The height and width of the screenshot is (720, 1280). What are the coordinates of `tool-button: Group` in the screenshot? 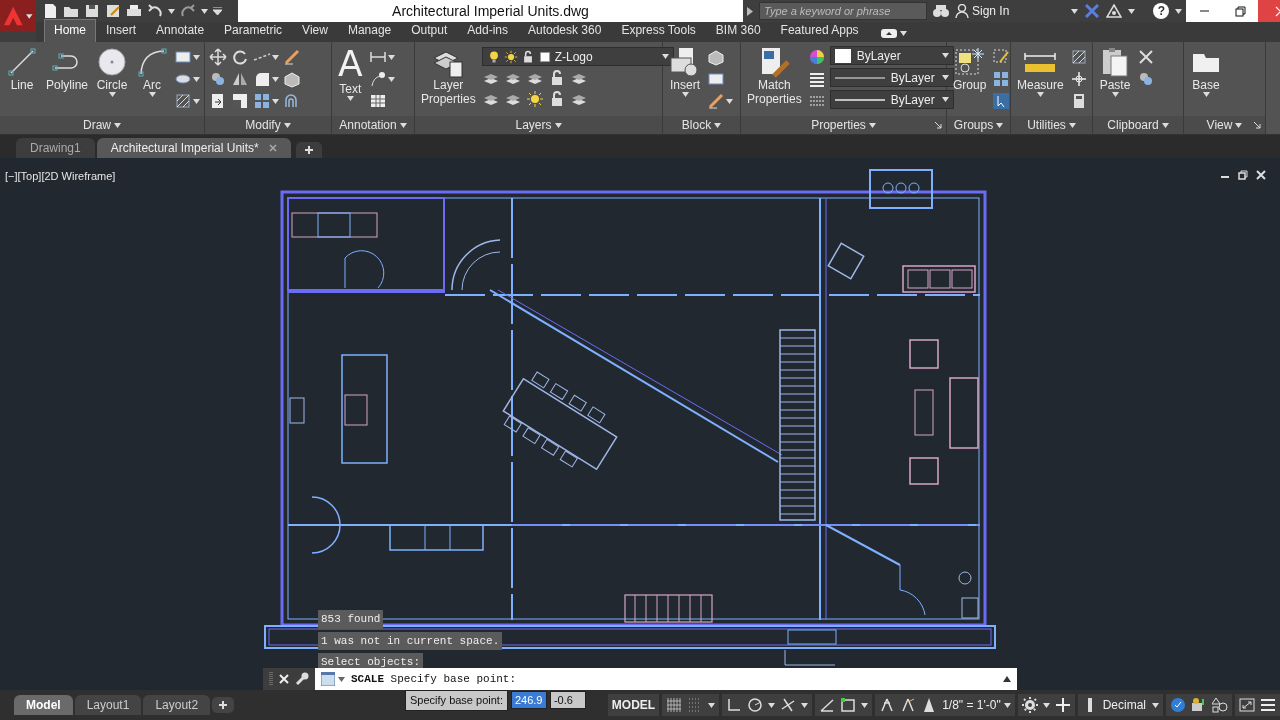 It's located at (970, 69).